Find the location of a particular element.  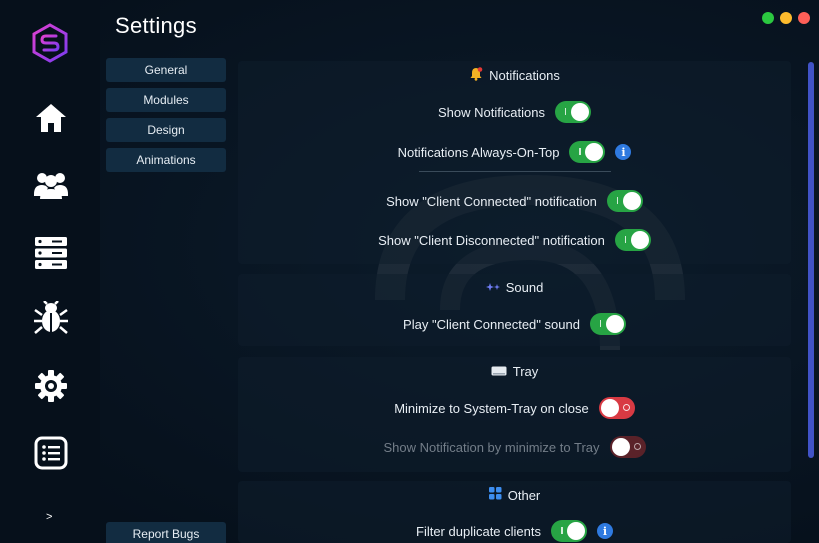

subnav-general: General is located at coordinates (166, 70).